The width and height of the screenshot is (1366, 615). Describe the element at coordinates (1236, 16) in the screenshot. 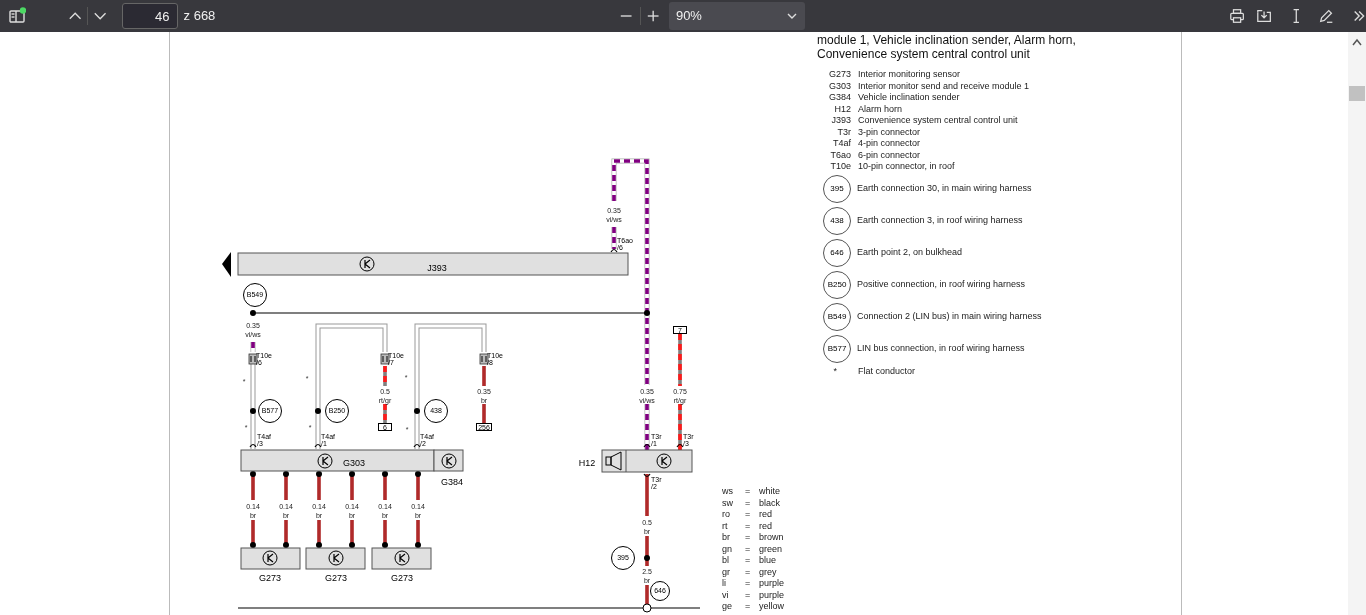

I see `print-icon` at that location.